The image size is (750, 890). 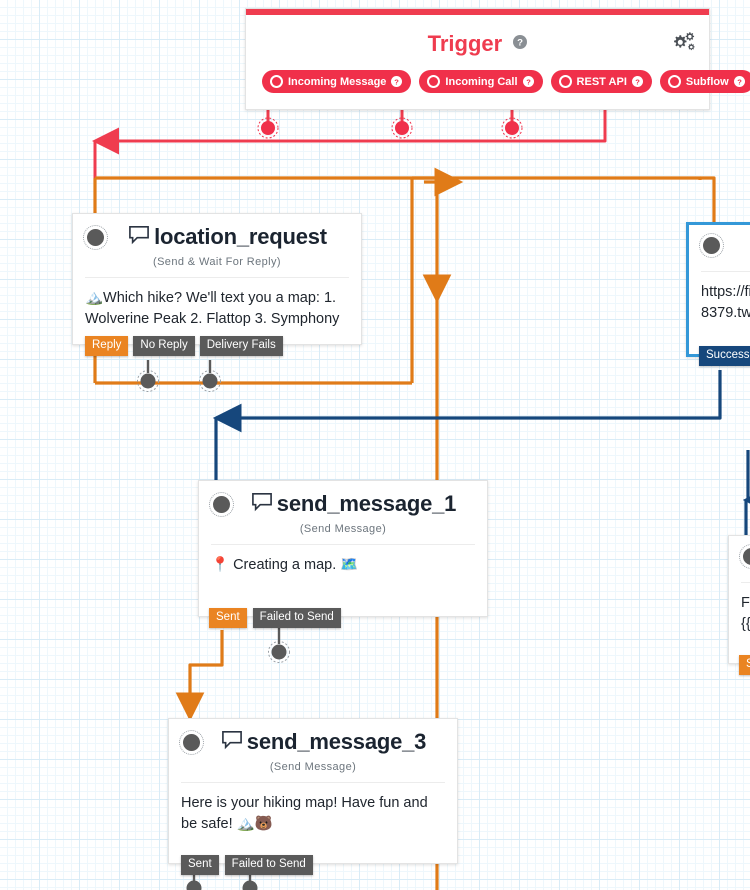 I want to click on pill-label: Incoming Message, so click(x=337, y=81).